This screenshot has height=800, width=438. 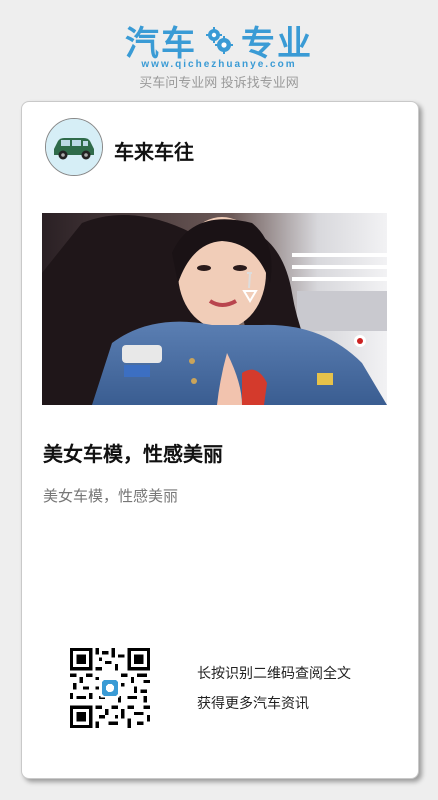 I want to click on author-avatar, so click(x=74, y=147).